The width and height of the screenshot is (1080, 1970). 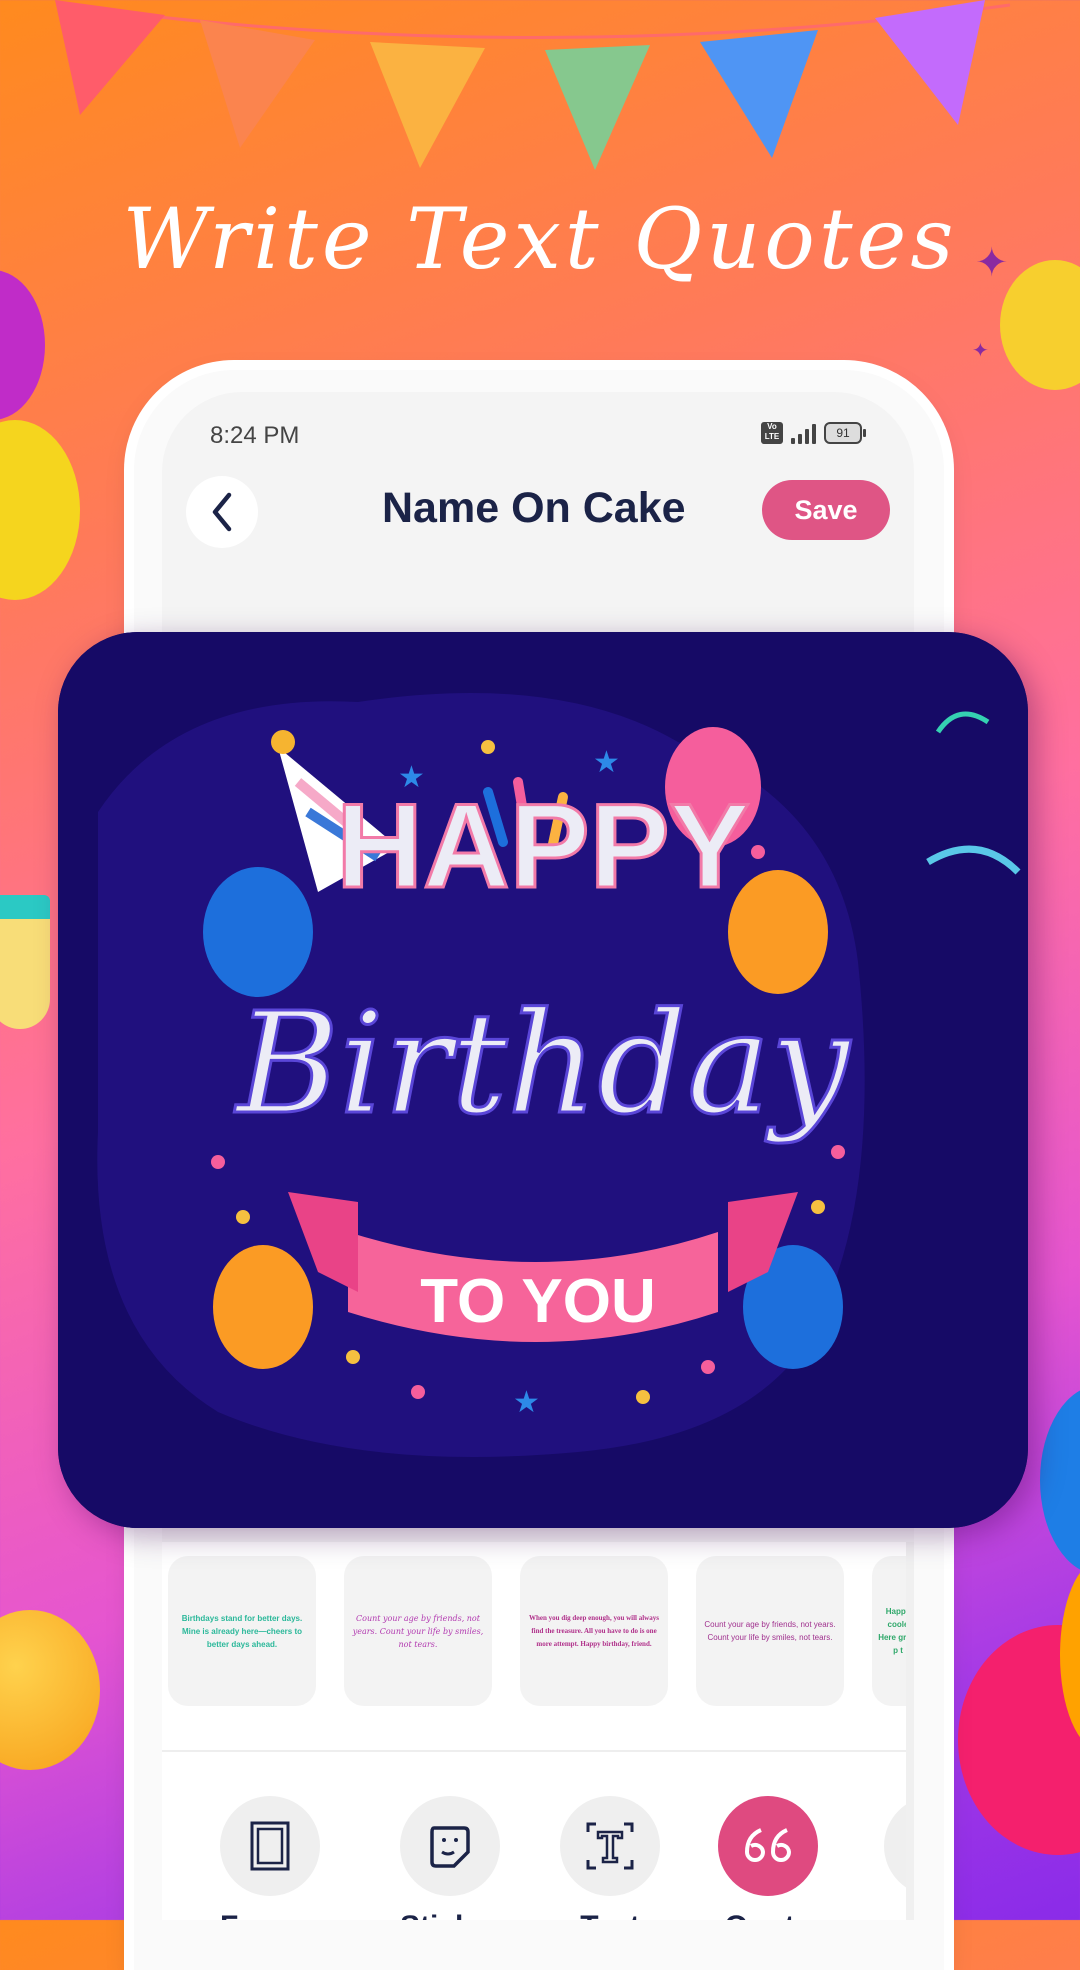 I want to click on scrollbar, so click(x=910, y=1731).